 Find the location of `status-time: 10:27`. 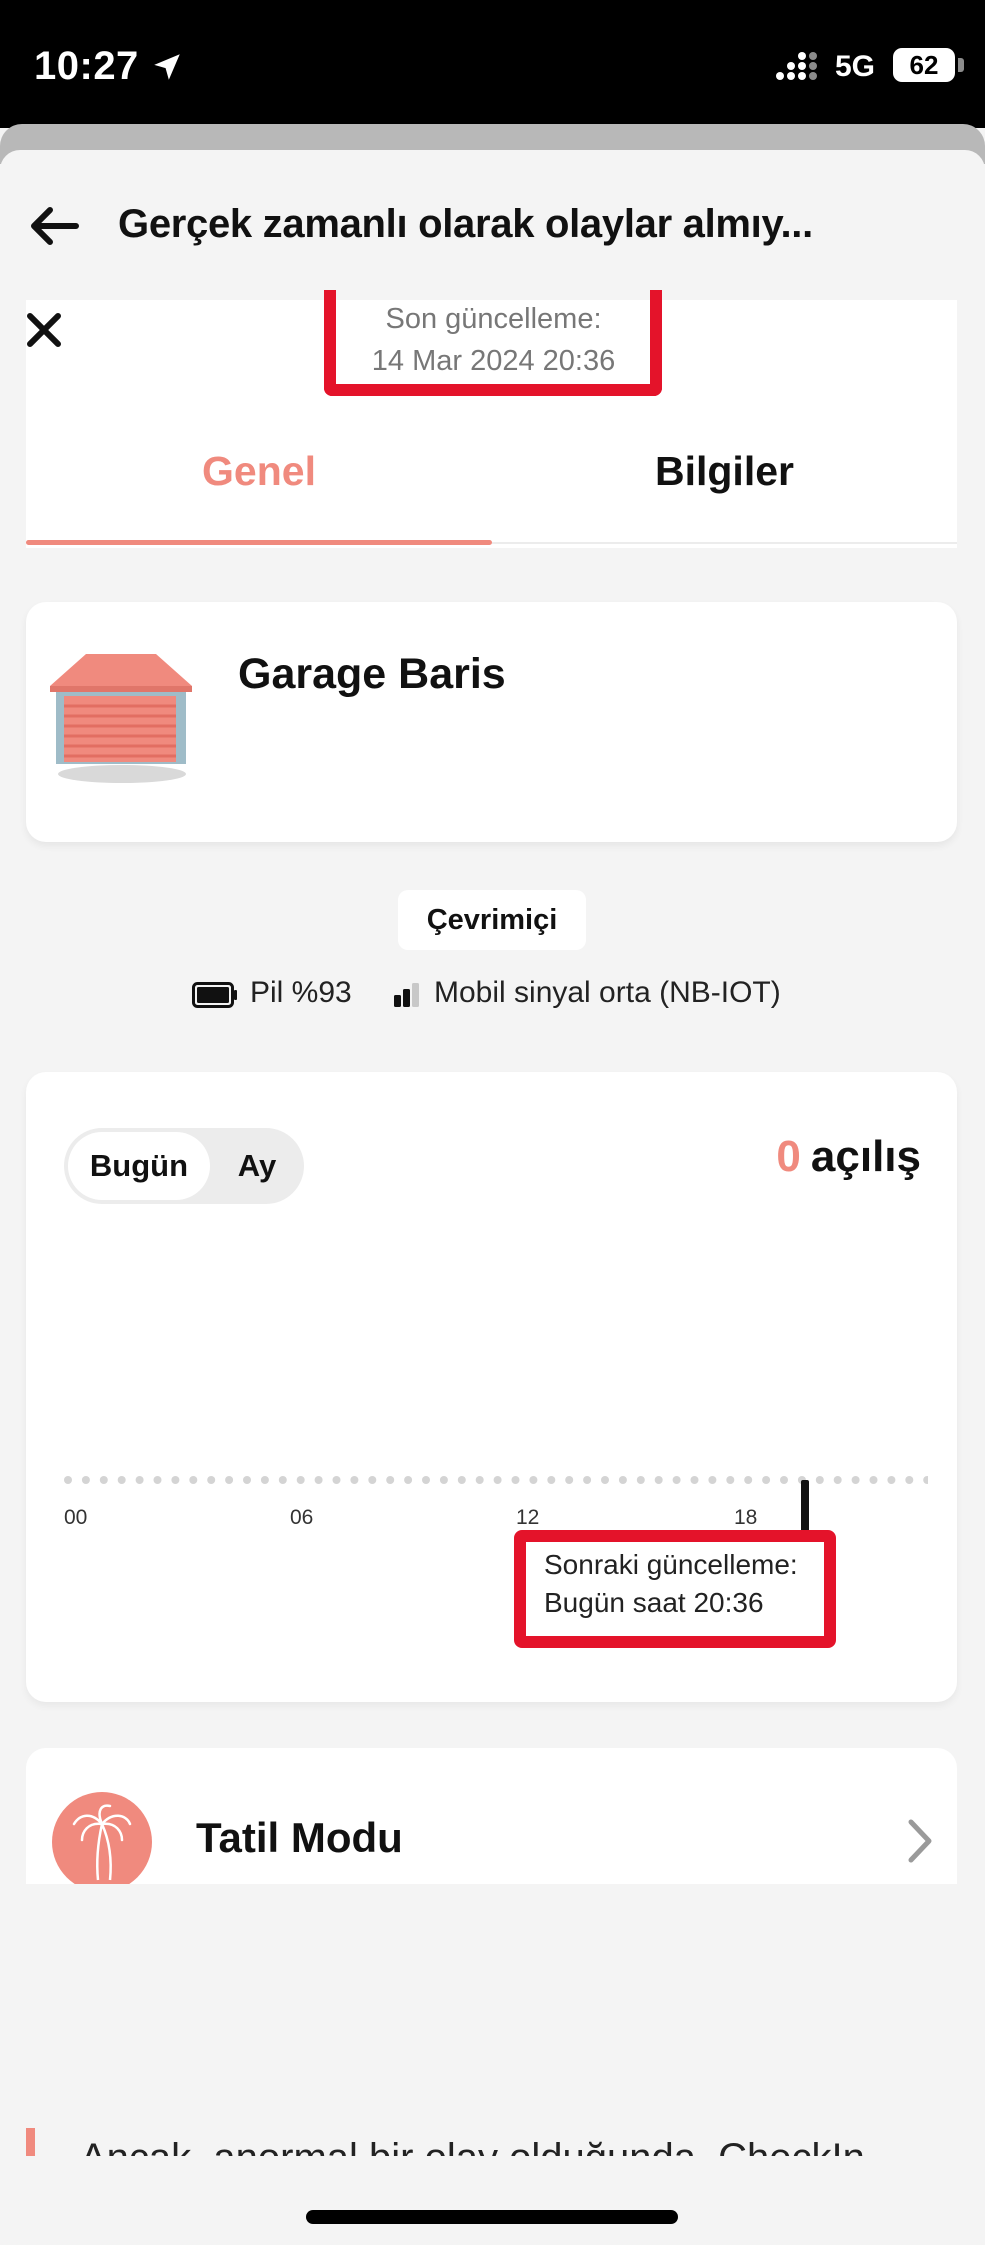

status-time: 10:27 is located at coordinates (86, 66).